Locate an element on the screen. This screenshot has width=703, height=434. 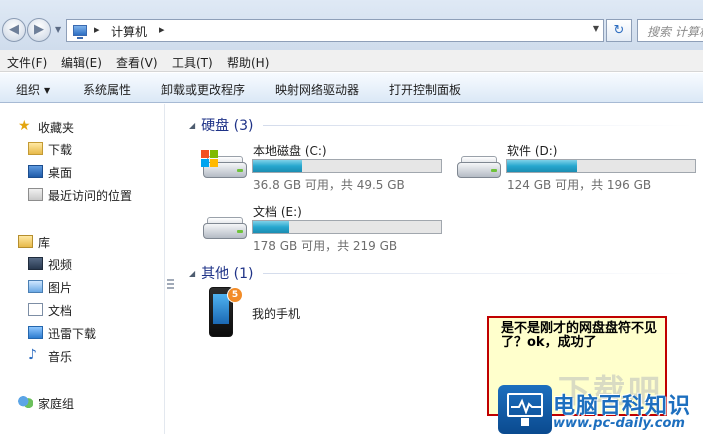
forward-button: ▶ is located at coordinates (39, 30).